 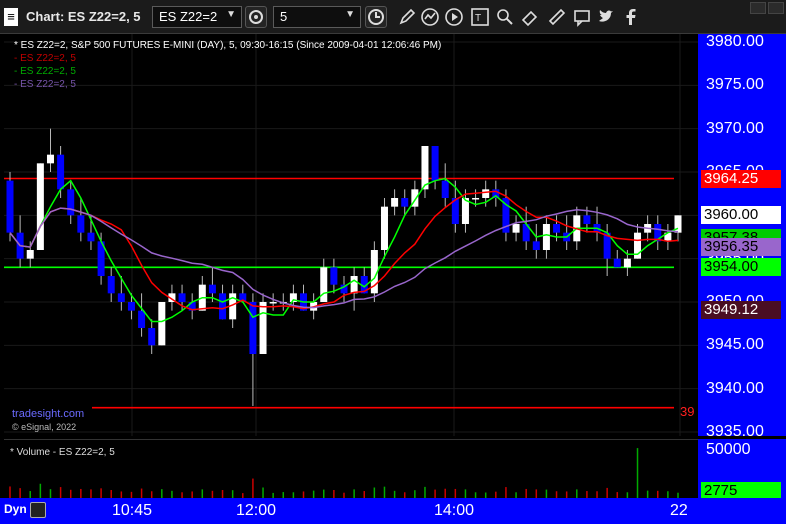 I want to click on interval-select: 5 ▼, so click(x=317, y=17).